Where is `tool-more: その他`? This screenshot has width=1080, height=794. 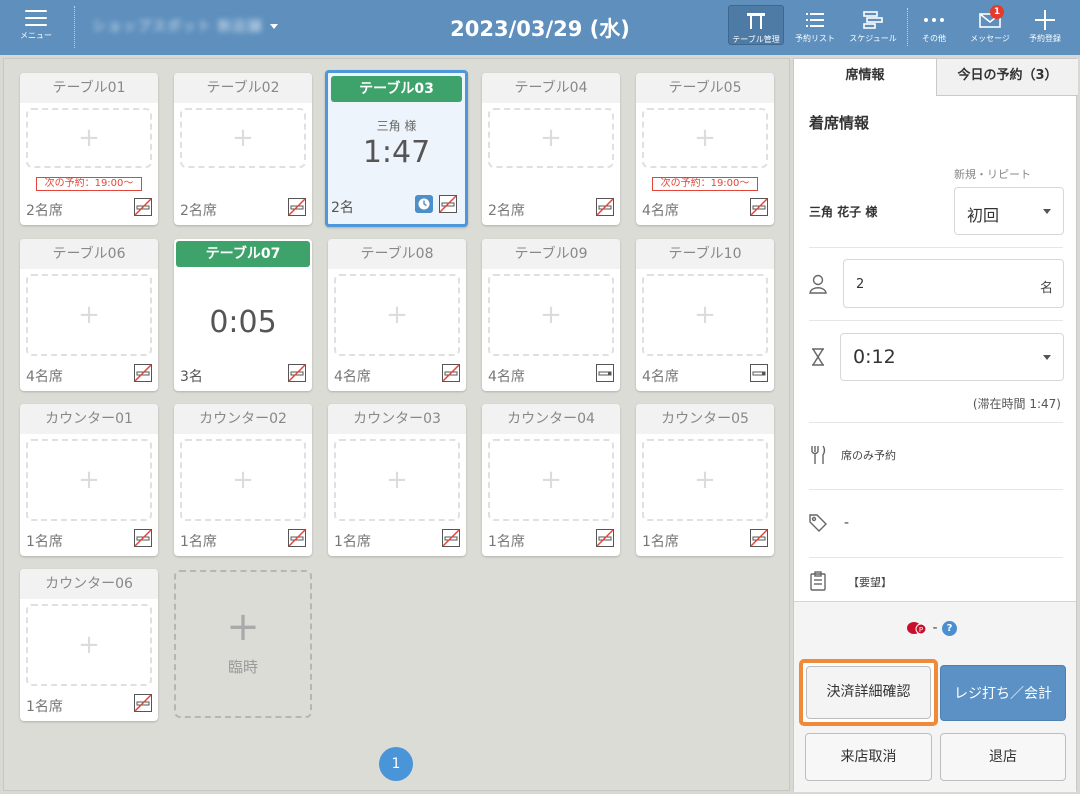
tool-more: その他 is located at coordinates (934, 25).